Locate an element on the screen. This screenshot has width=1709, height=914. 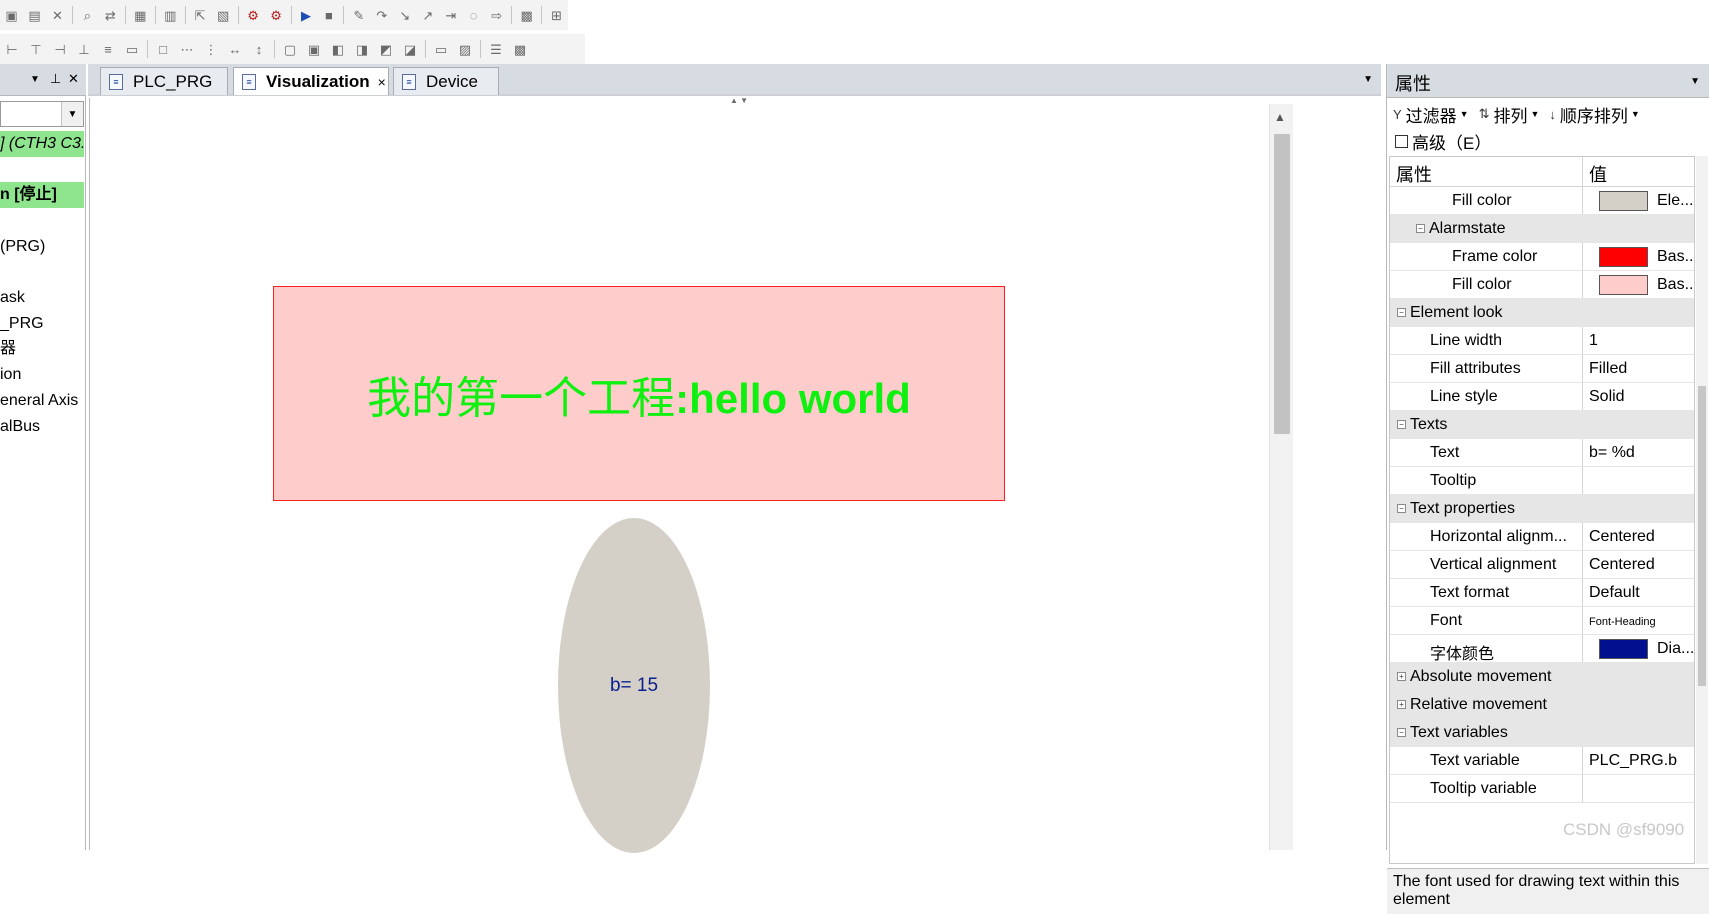
align-top-icon: ⊥ is located at coordinates (84, 49).